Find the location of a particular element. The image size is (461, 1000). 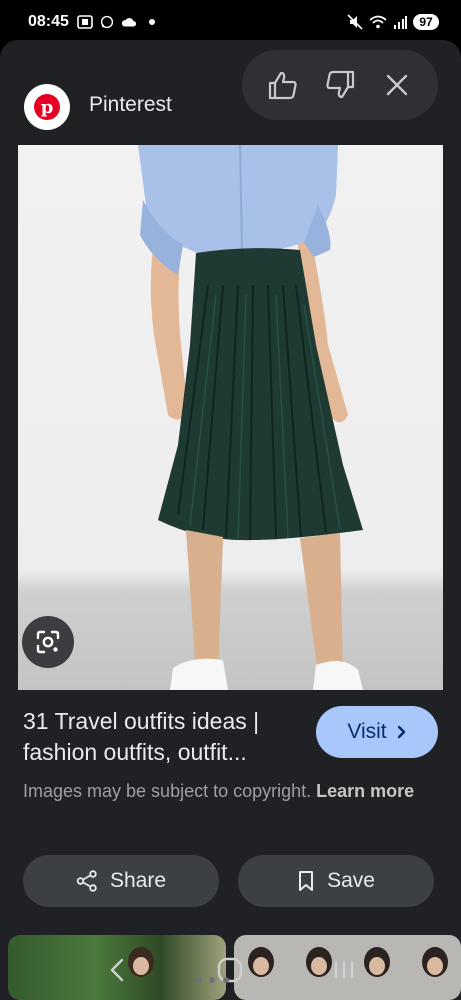

save-button: Save is located at coordinates (336, 881).